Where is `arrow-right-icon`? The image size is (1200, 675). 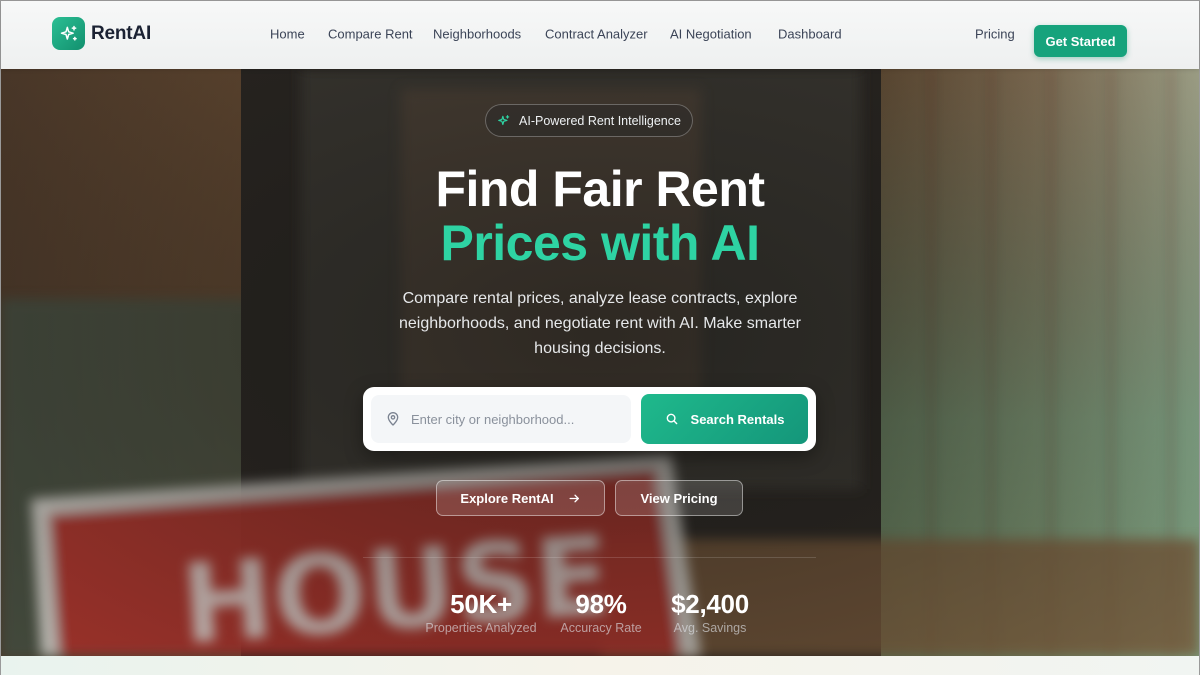 arrow-right-icon is located at coordinates (574, 498).